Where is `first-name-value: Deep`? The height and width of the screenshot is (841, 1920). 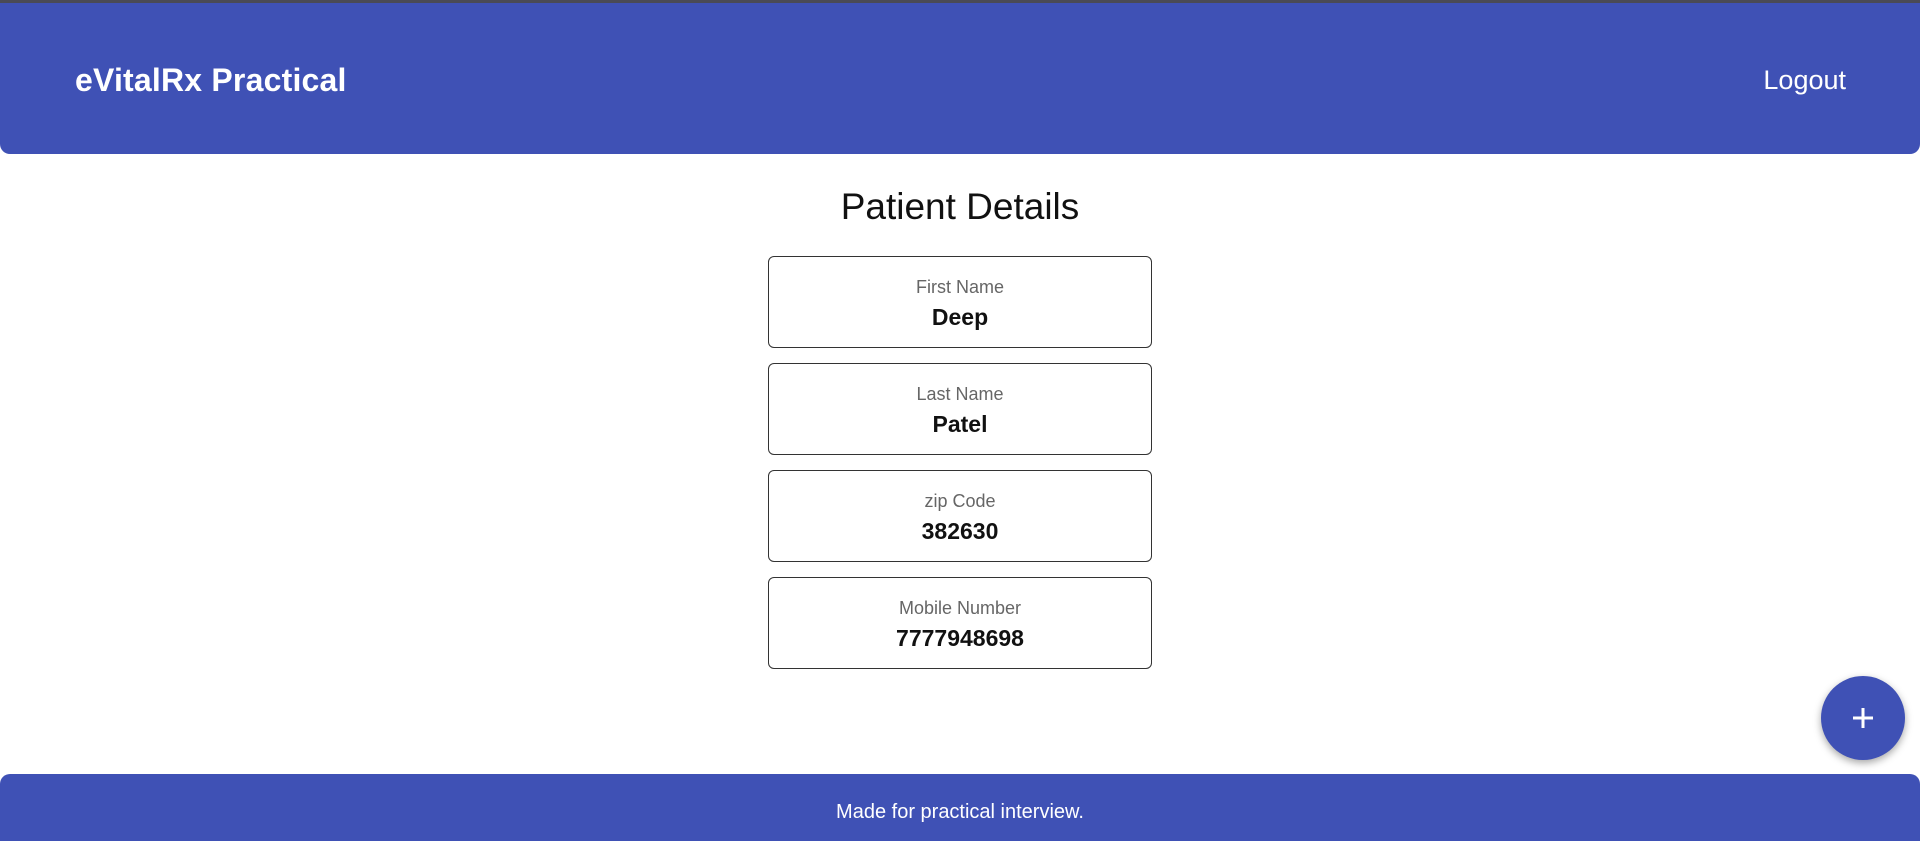 first-name-value: Deep is located at coordinates (960, 317).